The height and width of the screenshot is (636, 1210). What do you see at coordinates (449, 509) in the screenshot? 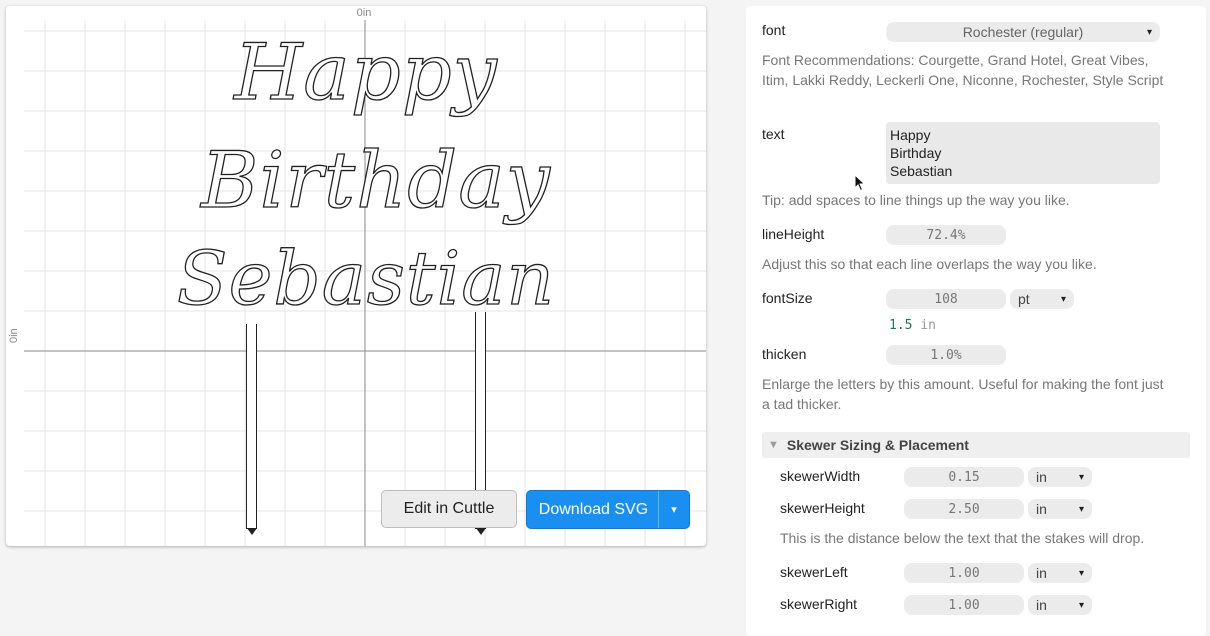
I see `edit-in-cuttle-button: Edit in Cuttle` at bounding box center [449, 509].